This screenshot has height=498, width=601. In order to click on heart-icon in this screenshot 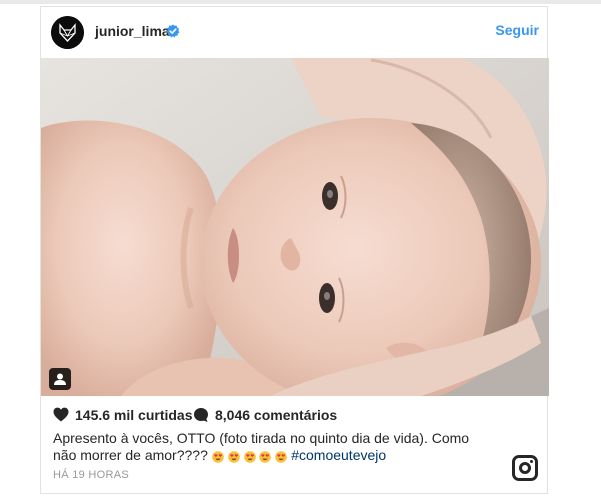, I will do `click(61, 414)`.